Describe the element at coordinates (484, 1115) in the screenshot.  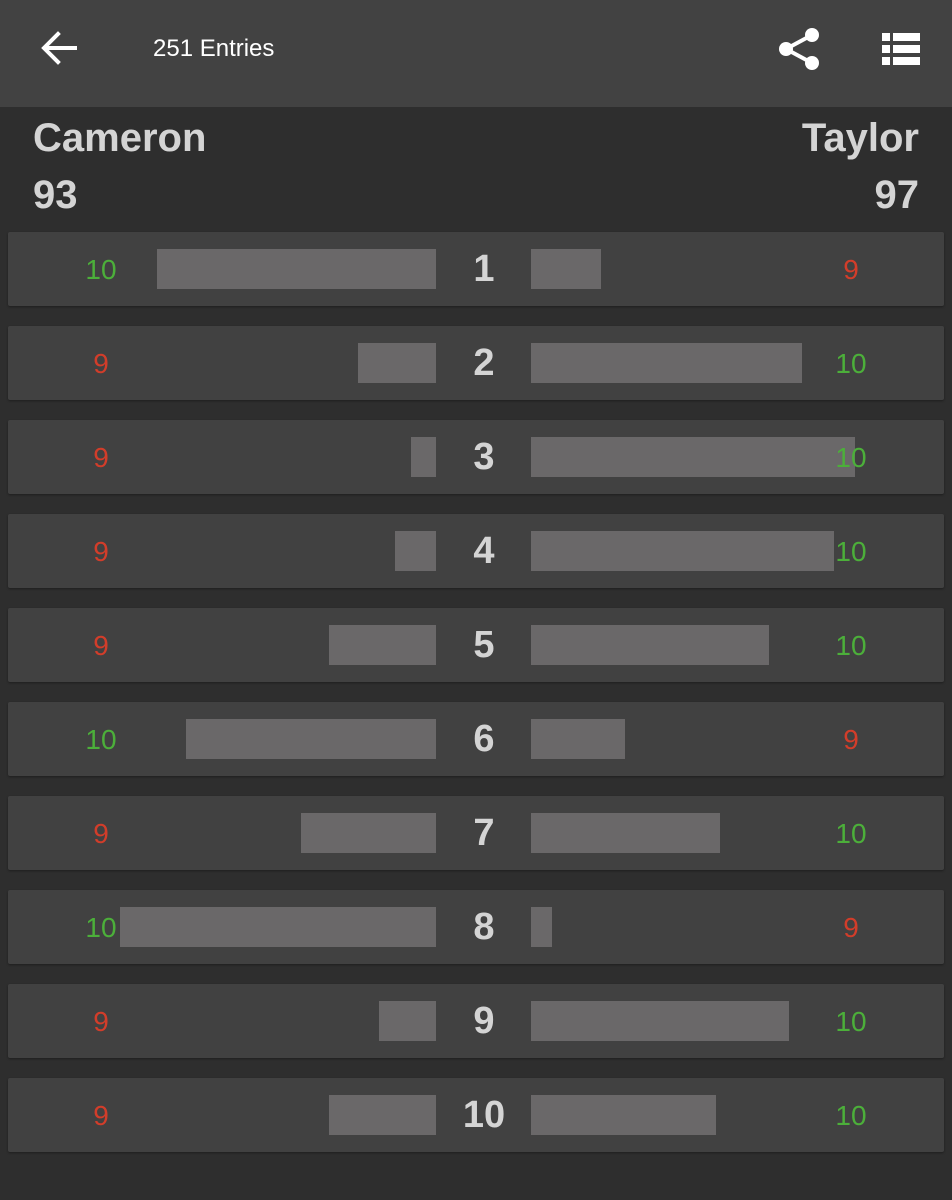
I see `round-number: 10` at that location.